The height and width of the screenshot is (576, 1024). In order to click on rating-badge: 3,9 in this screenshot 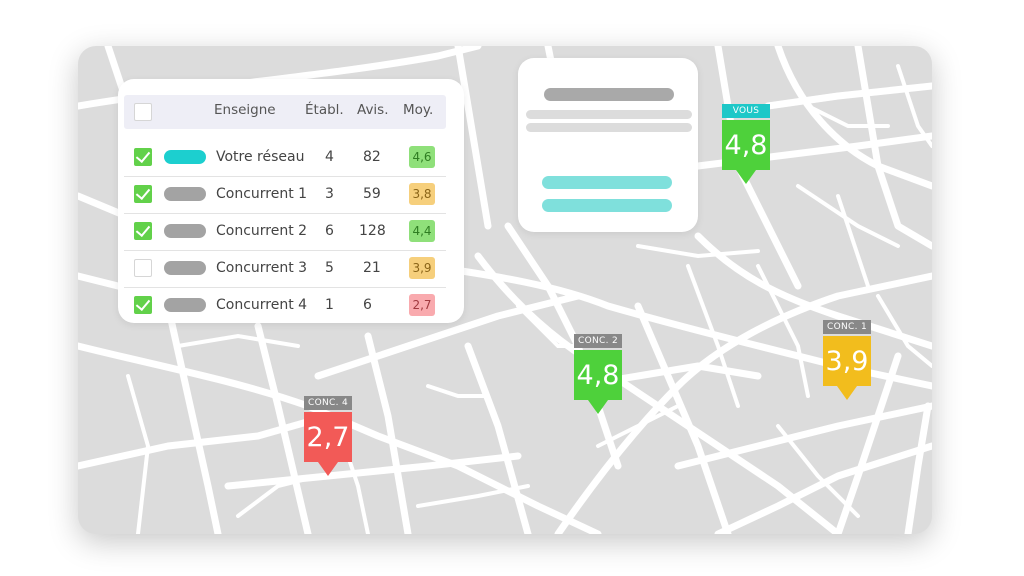, I will do `click(422, 268)`.